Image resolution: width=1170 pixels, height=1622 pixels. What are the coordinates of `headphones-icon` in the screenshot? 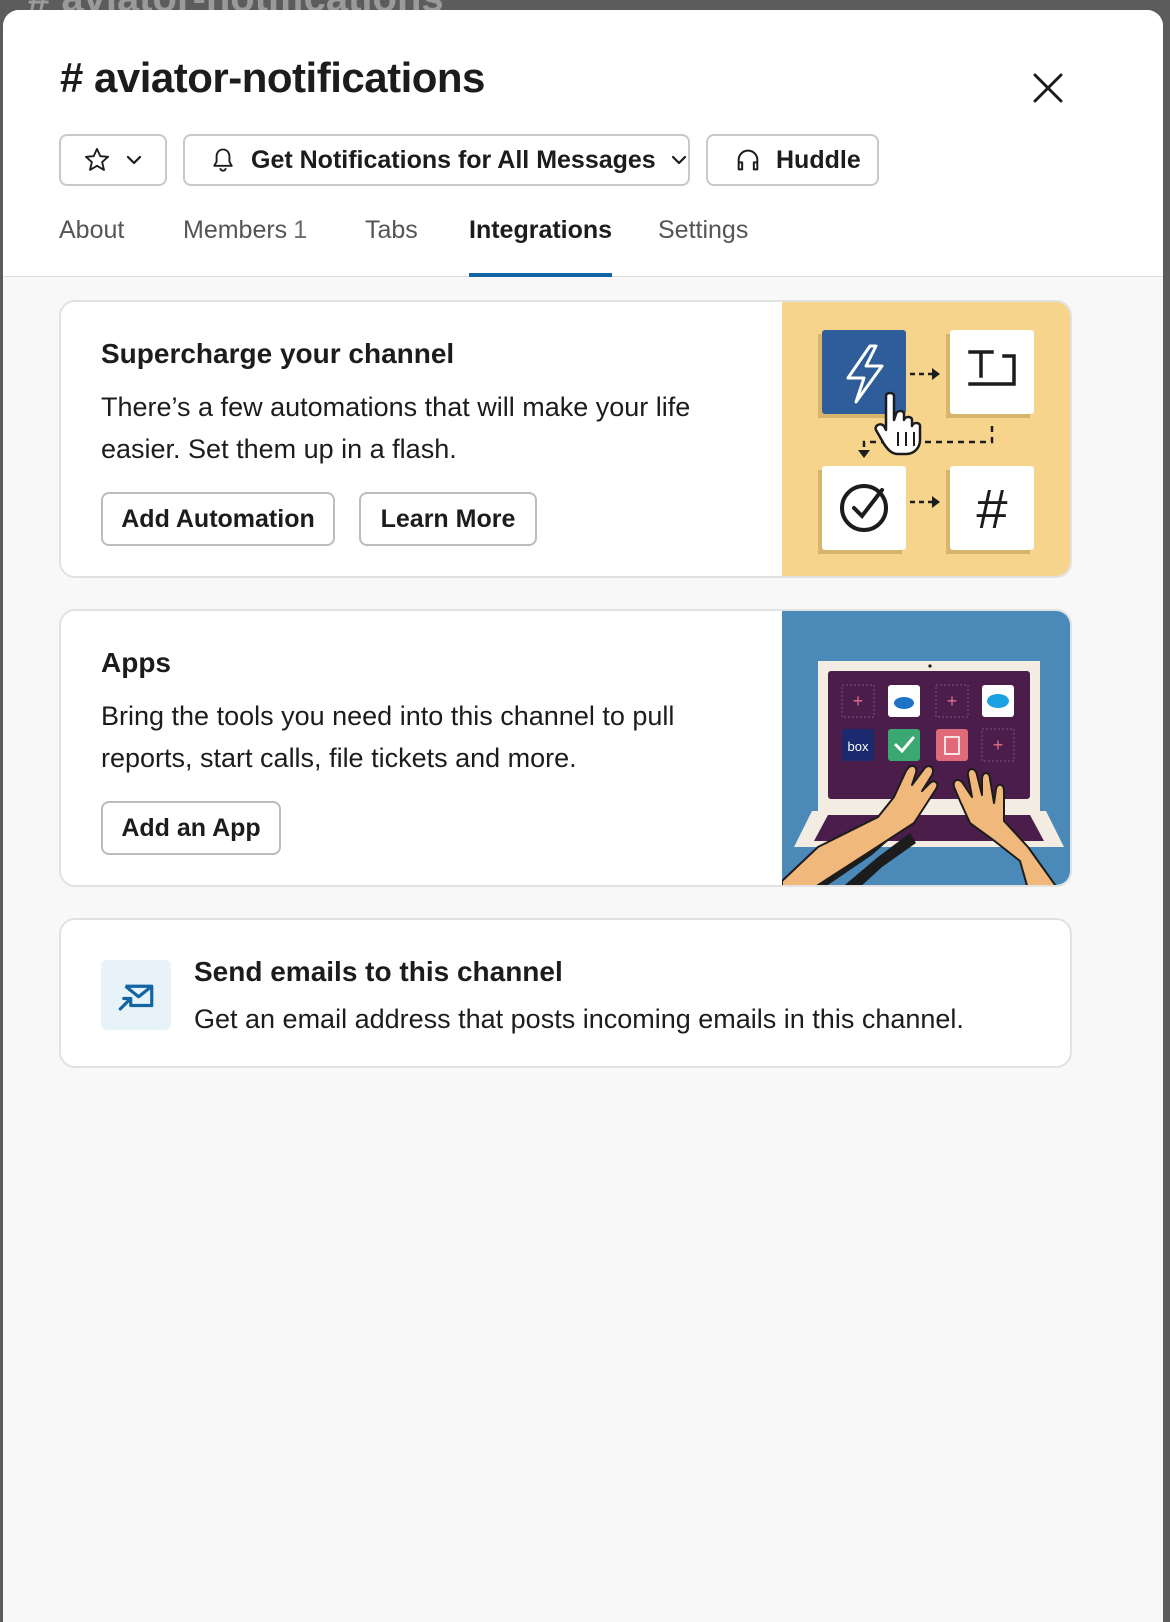 It's located at (748, 160).